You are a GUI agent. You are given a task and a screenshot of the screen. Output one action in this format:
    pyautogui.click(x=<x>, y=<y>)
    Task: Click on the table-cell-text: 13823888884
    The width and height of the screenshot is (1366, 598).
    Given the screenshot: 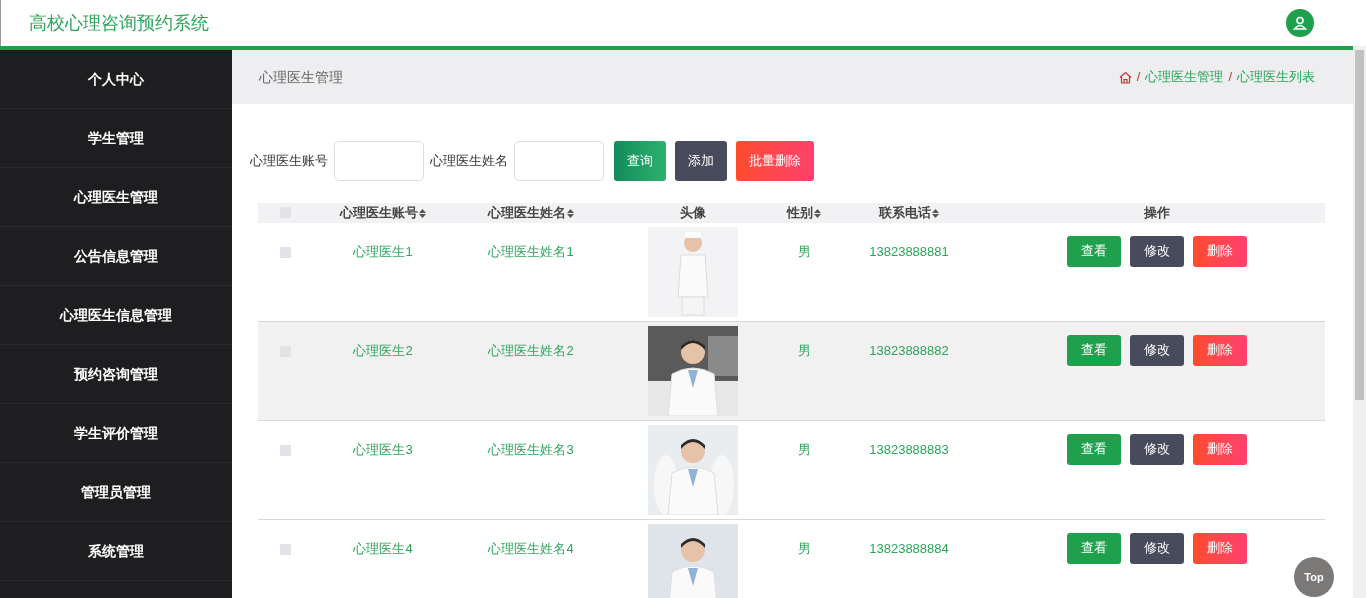 What is the action you would take?
    pyautogui.click(x=909, y=548)
    